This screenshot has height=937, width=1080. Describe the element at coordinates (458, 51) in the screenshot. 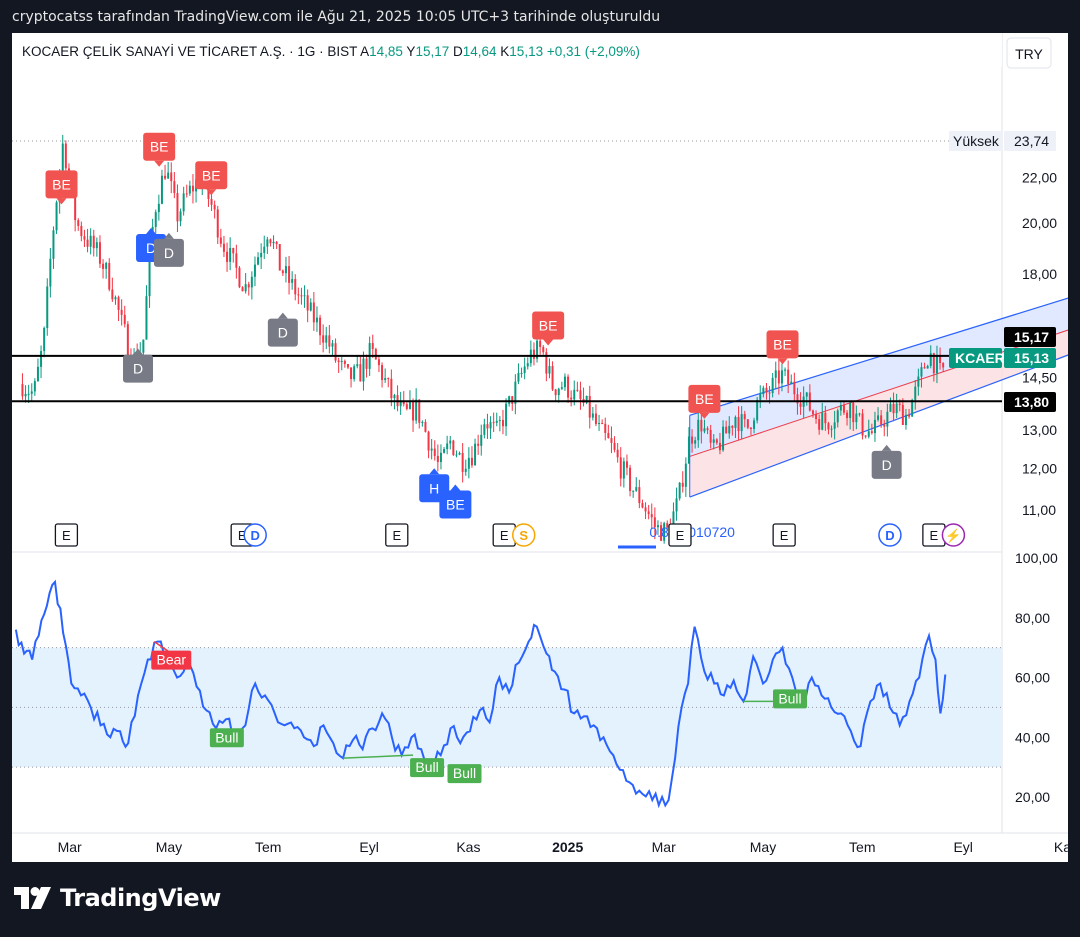

I see `legend-part: D` at that location.